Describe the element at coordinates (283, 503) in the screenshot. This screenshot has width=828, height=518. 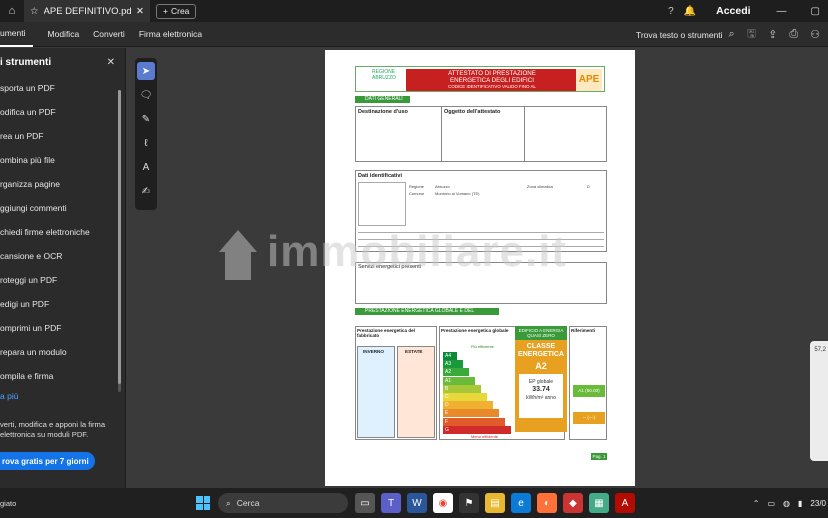
I see `taskbar-search: ⌕ Cerca` at that location.